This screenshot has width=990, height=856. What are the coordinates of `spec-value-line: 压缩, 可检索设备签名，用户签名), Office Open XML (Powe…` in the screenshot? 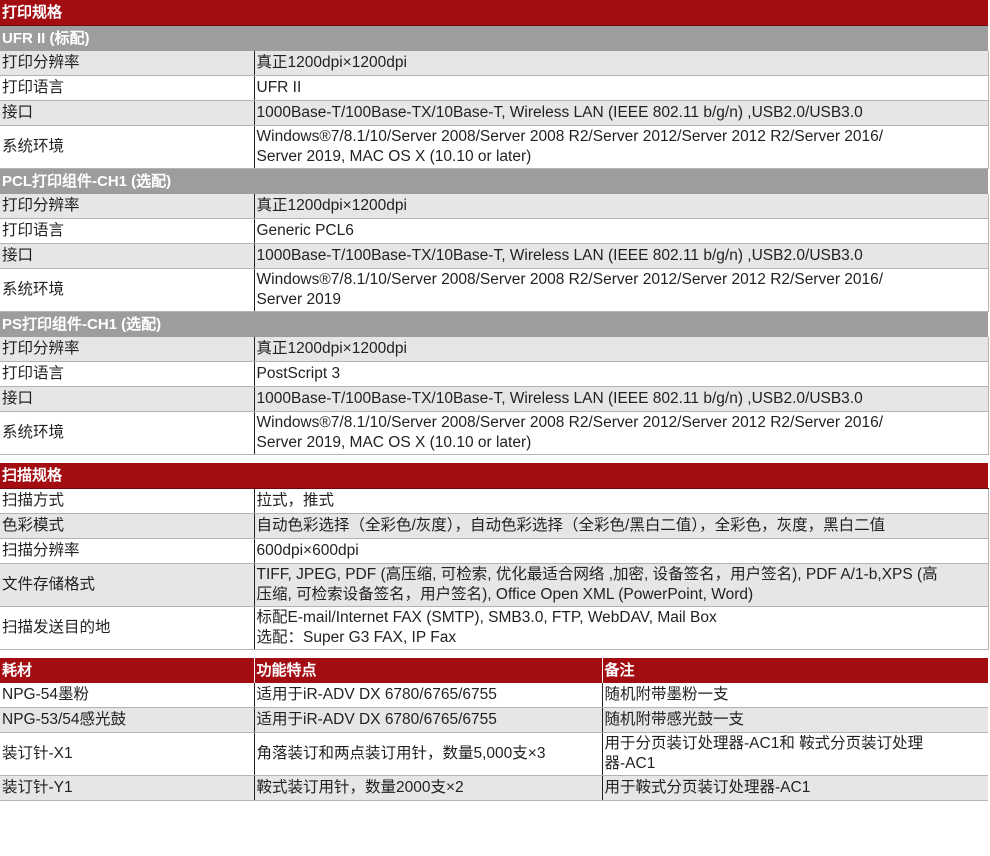 It's located at (505, 594).